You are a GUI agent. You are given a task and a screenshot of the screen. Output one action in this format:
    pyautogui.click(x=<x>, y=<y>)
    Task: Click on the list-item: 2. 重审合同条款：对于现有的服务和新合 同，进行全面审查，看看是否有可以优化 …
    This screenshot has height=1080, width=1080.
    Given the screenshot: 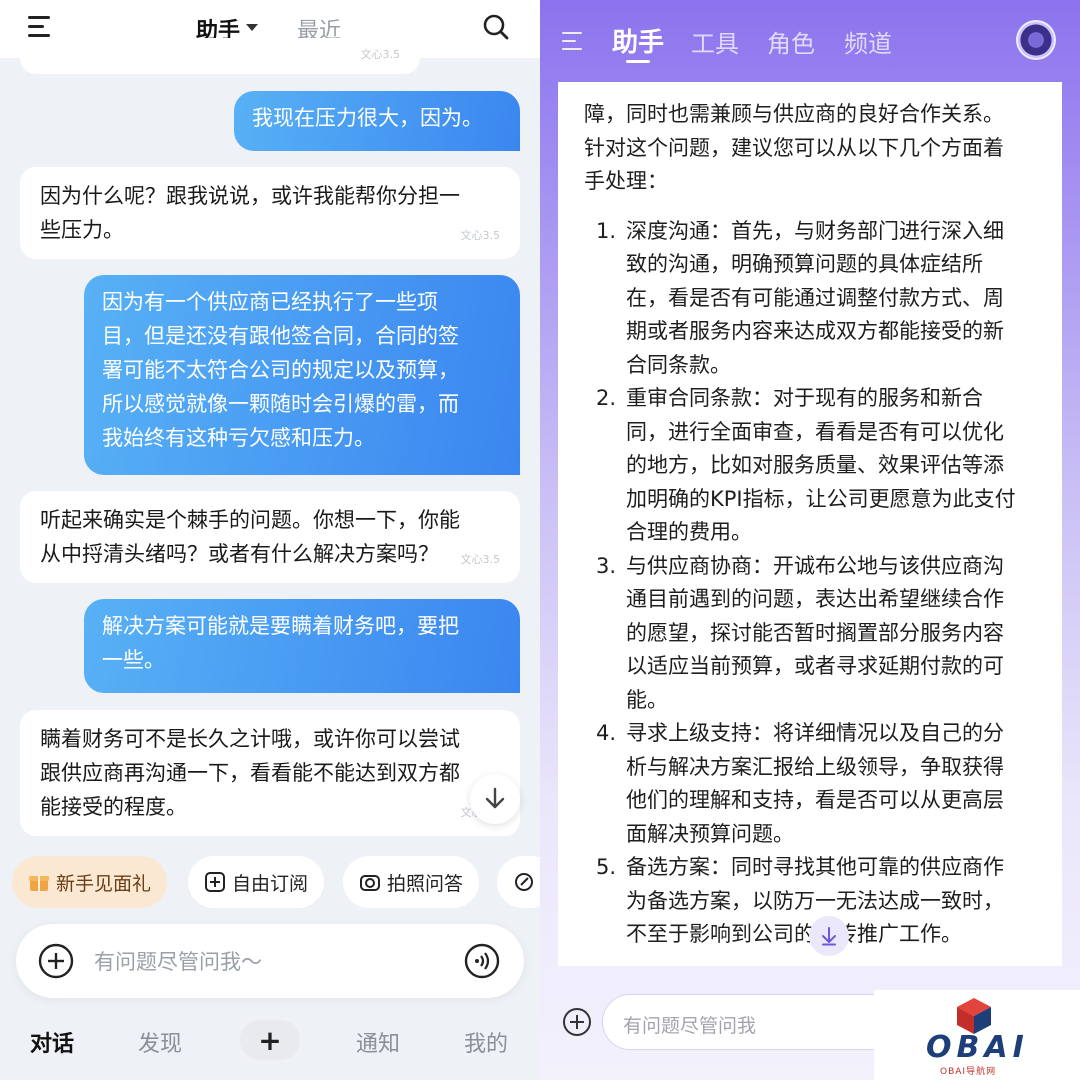 What is the action you would take?
    pyautogui.click(x=812, y=466)
    